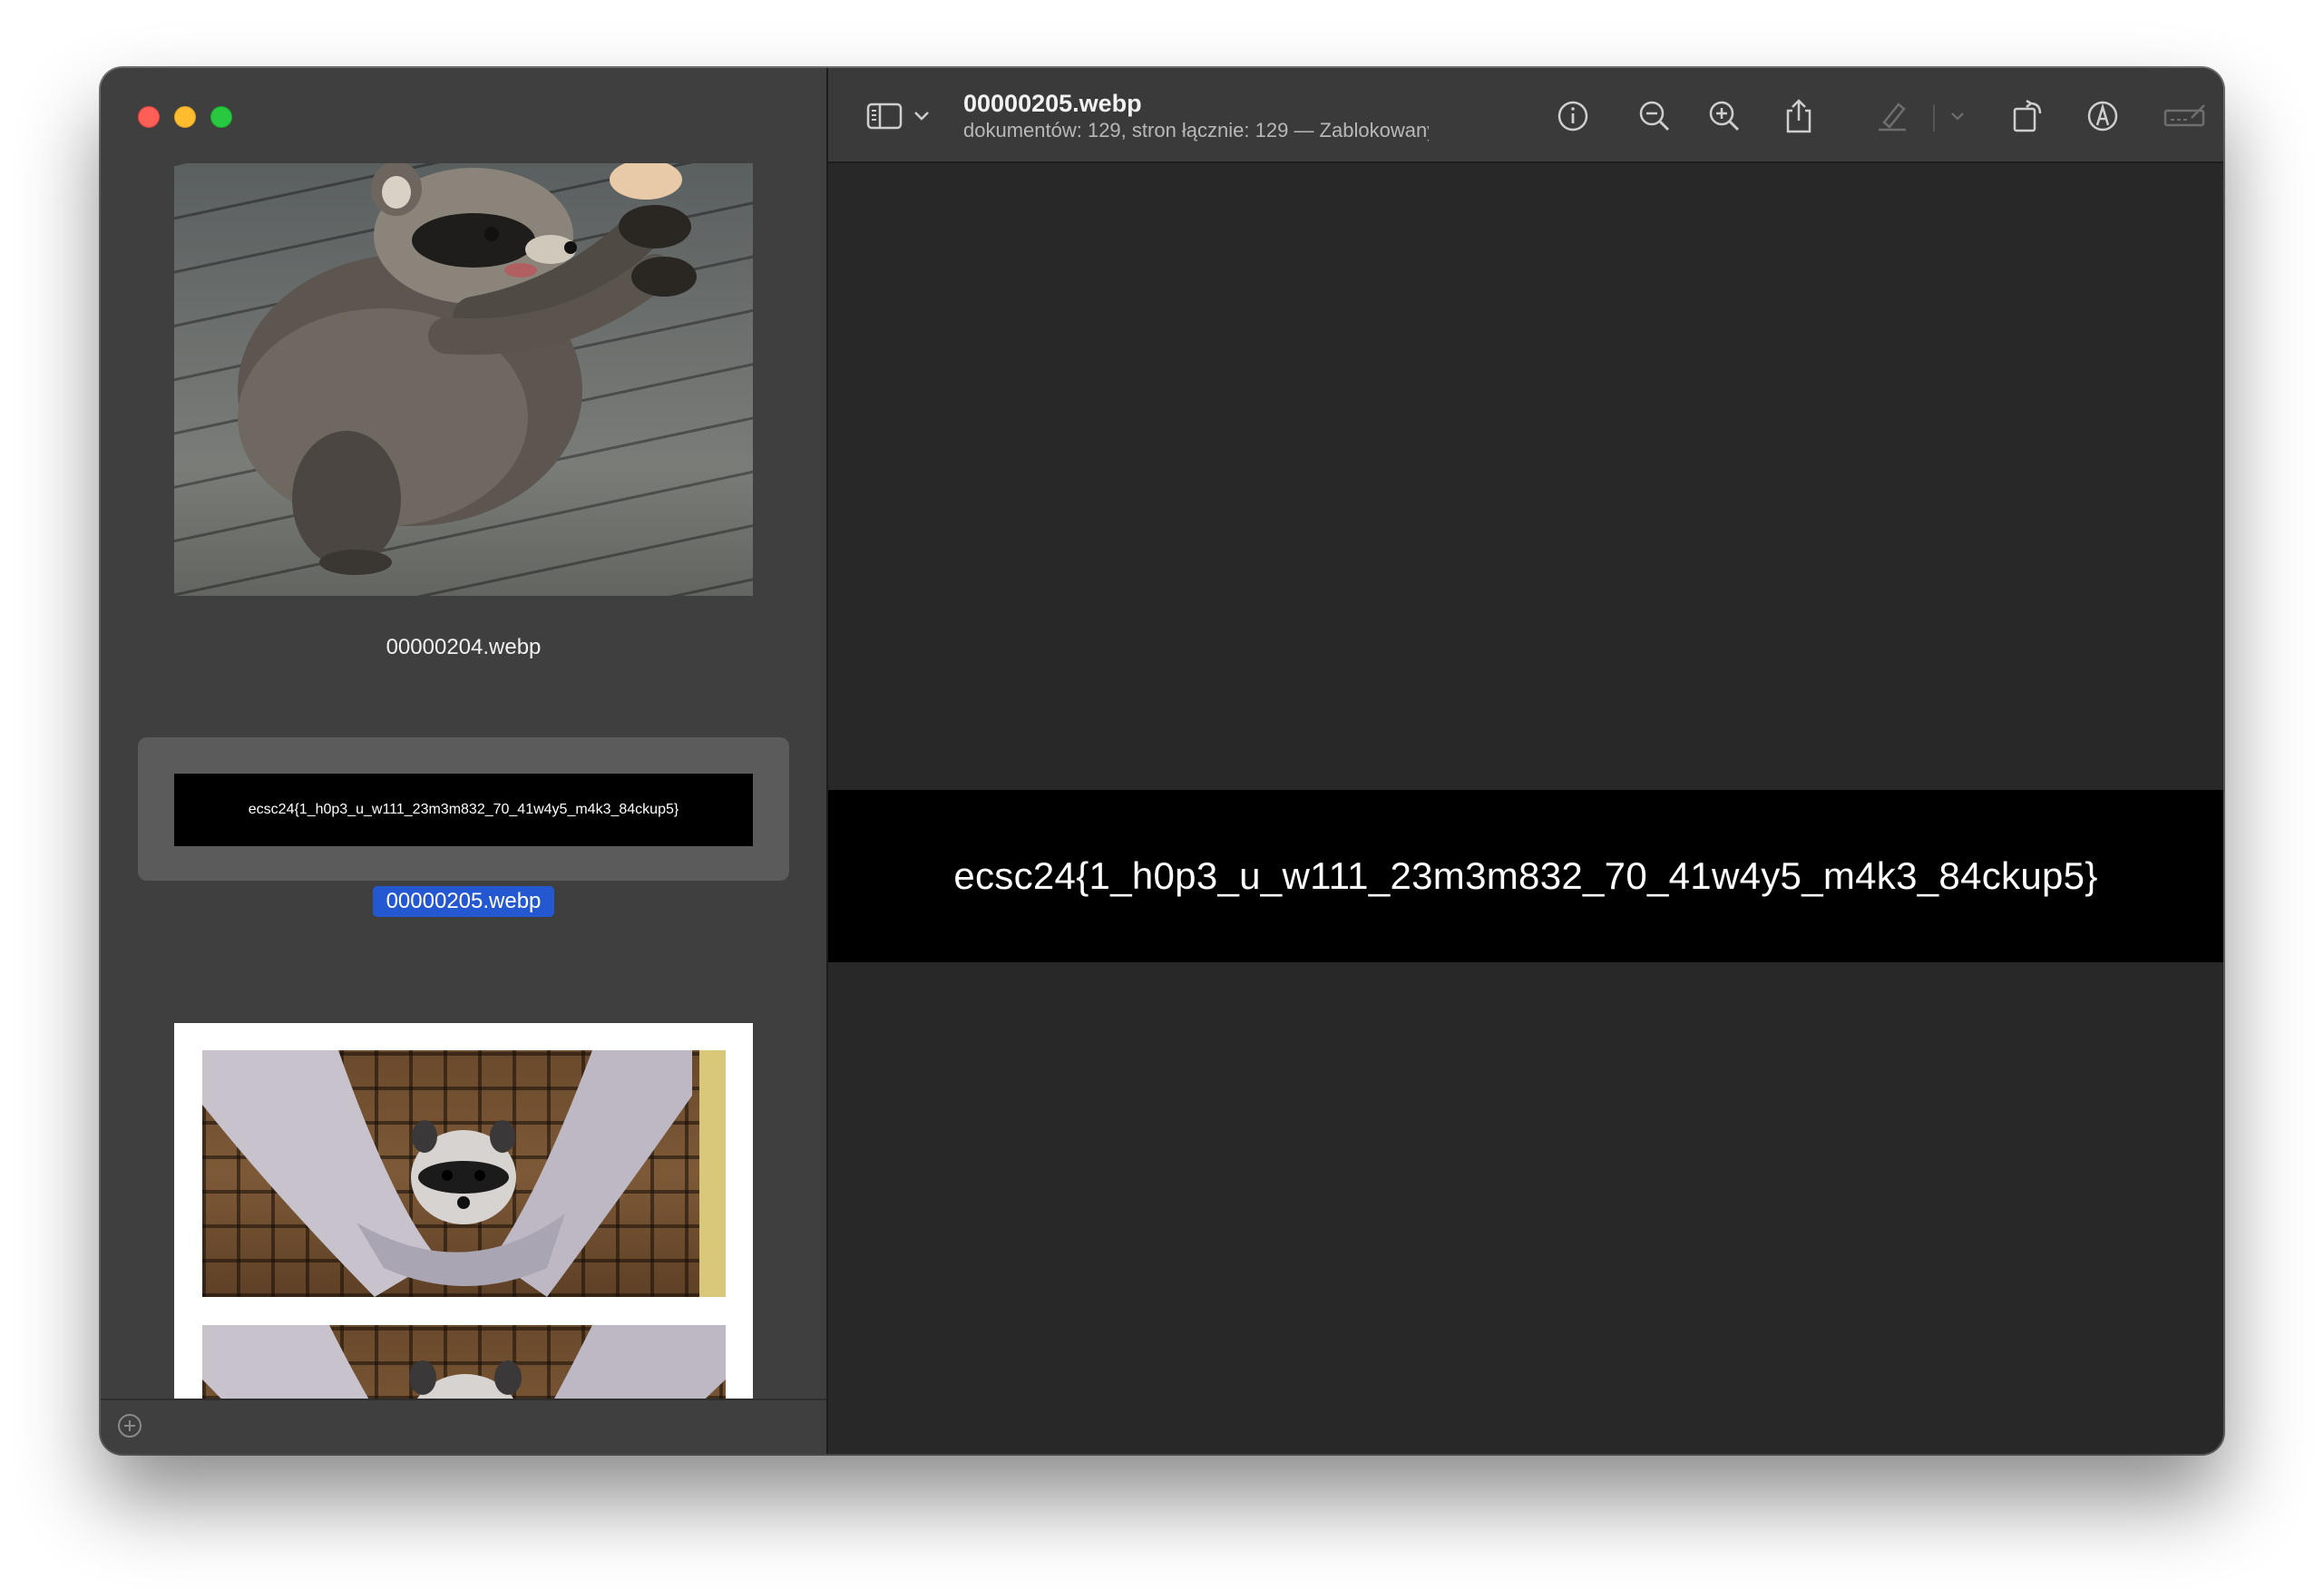  I want to click on markup-icon, so click(2102, 117).